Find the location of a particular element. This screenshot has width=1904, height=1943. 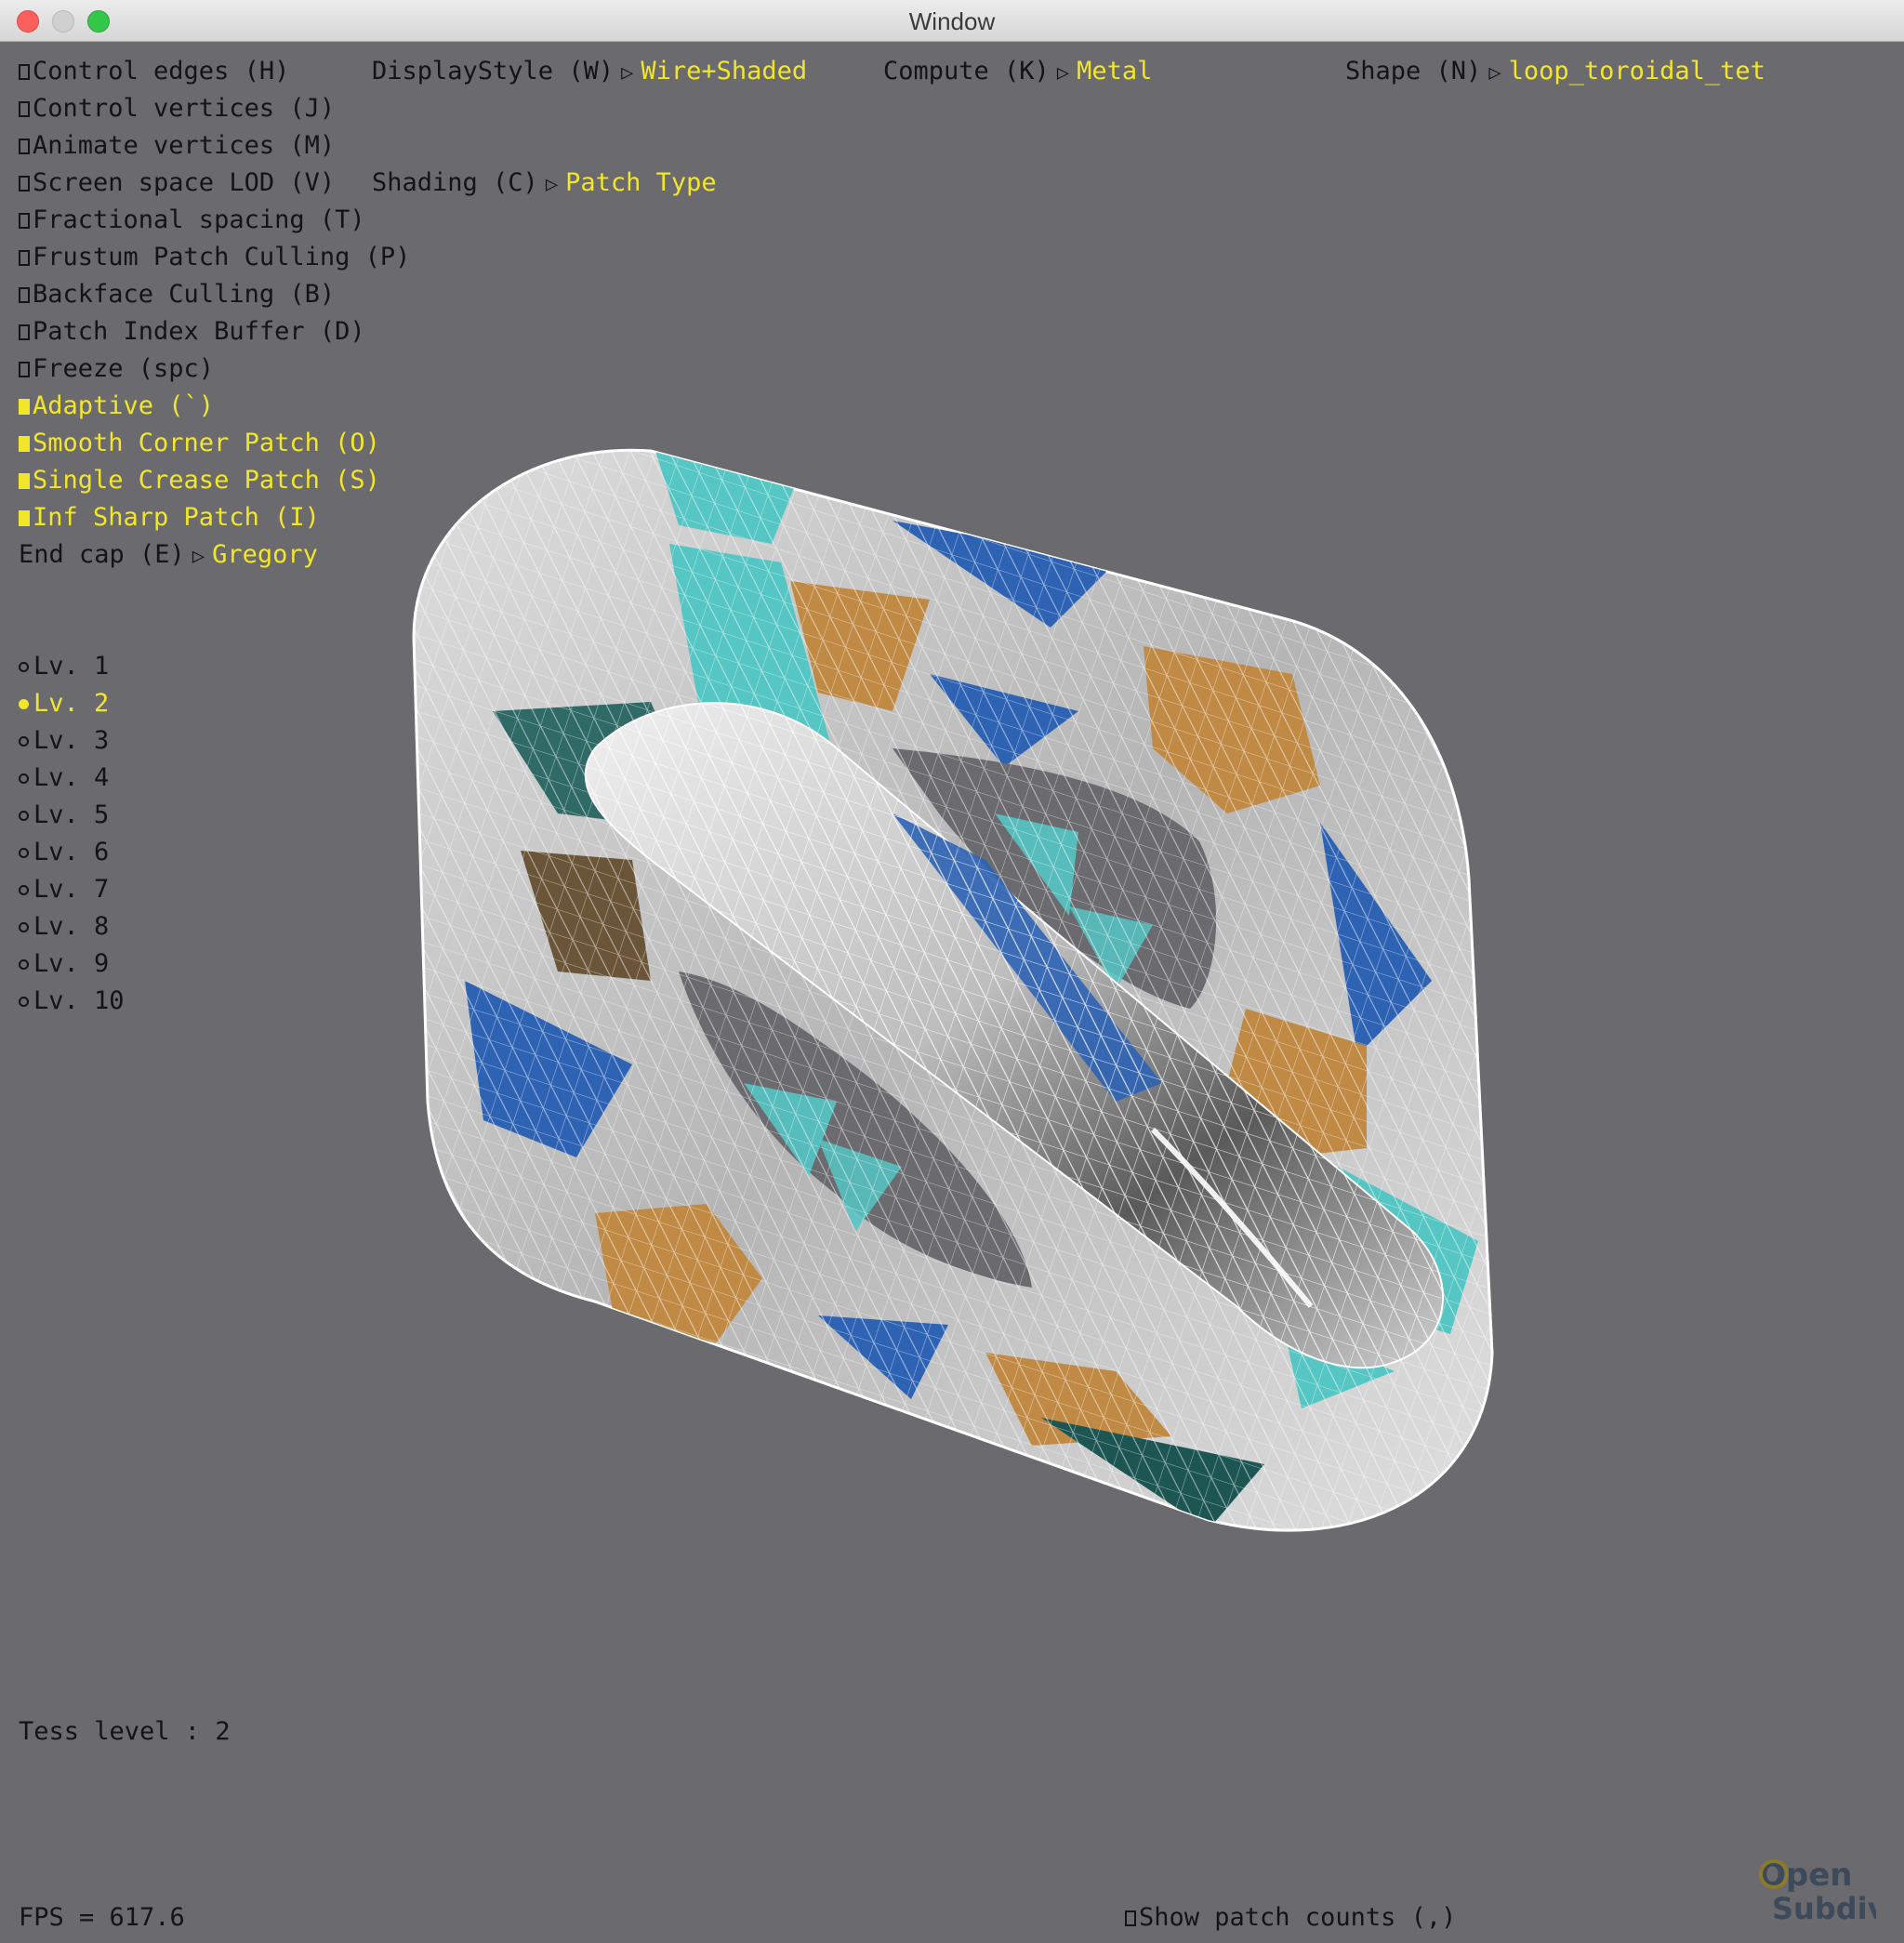

toggle-label: Frustum Patch Culling (P) is located at coordinates (222, 257).